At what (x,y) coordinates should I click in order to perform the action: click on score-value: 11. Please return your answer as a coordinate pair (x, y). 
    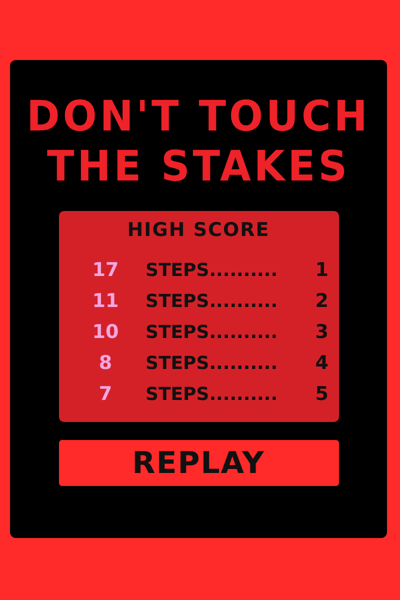
    Looking at the image, I should click on (105, 301).